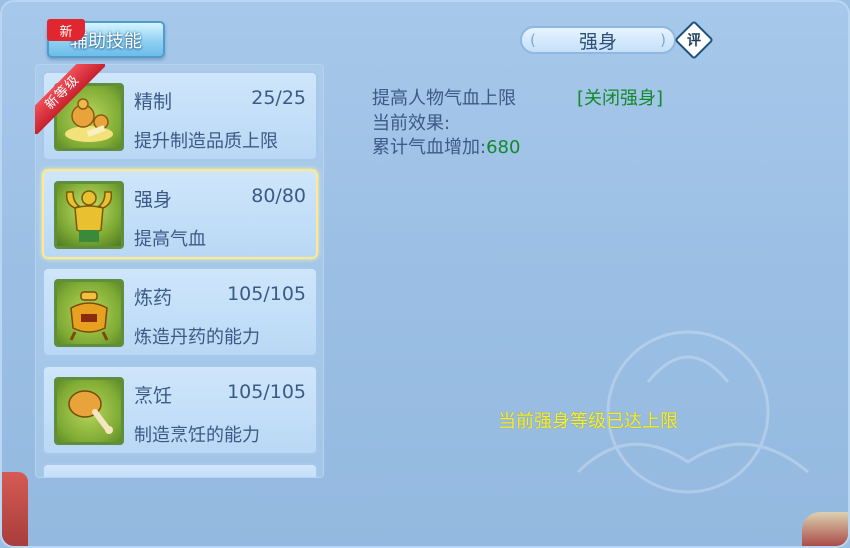 This screenshot has width=850, height=548. I want to click on corner-decoration-left, so click(15, 509).